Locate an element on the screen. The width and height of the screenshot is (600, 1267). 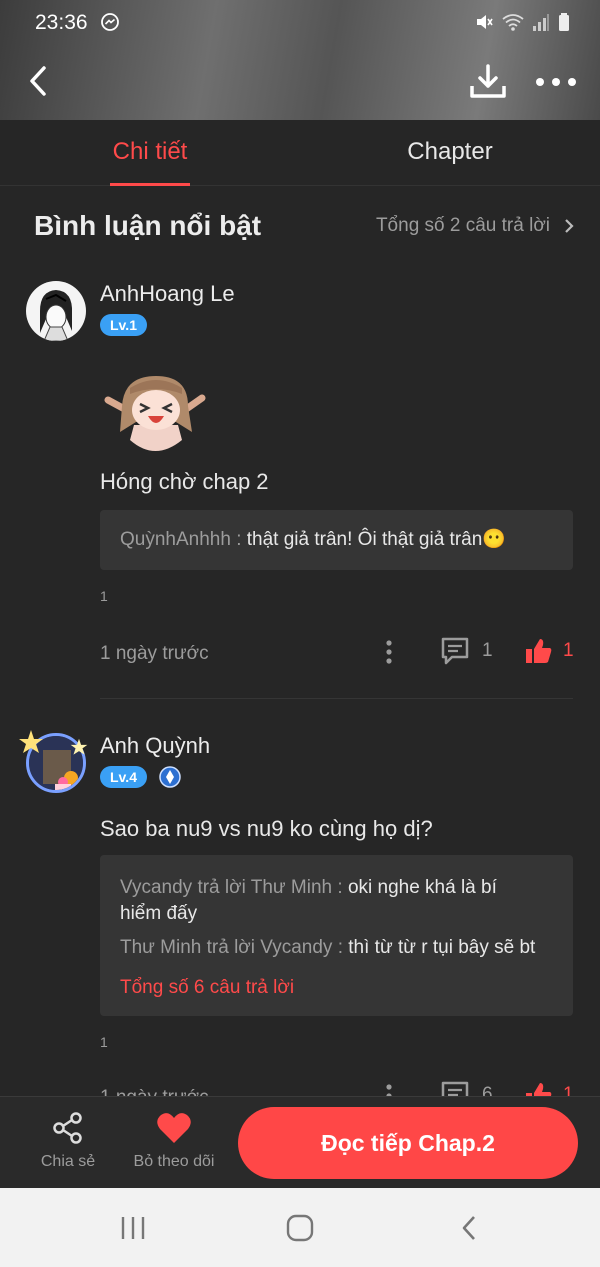
recent-apps-icon is located at coordinates (133, 1228).